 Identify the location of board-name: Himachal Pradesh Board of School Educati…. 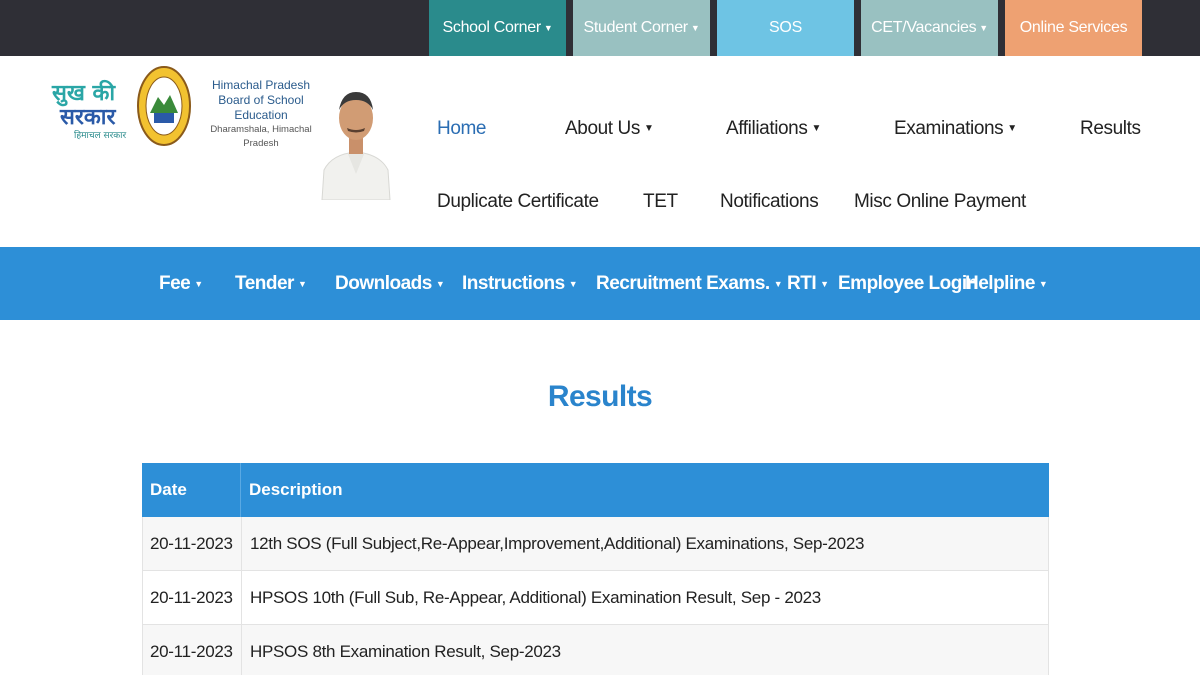
(261, 114).